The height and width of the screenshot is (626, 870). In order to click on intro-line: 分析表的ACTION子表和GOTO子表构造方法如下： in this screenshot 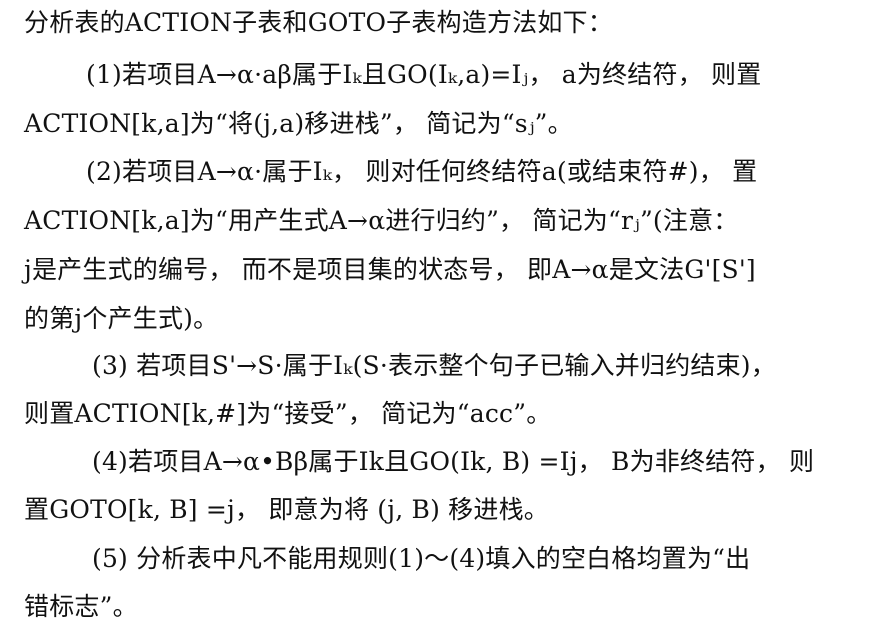, I will do `click(318, 22)`.